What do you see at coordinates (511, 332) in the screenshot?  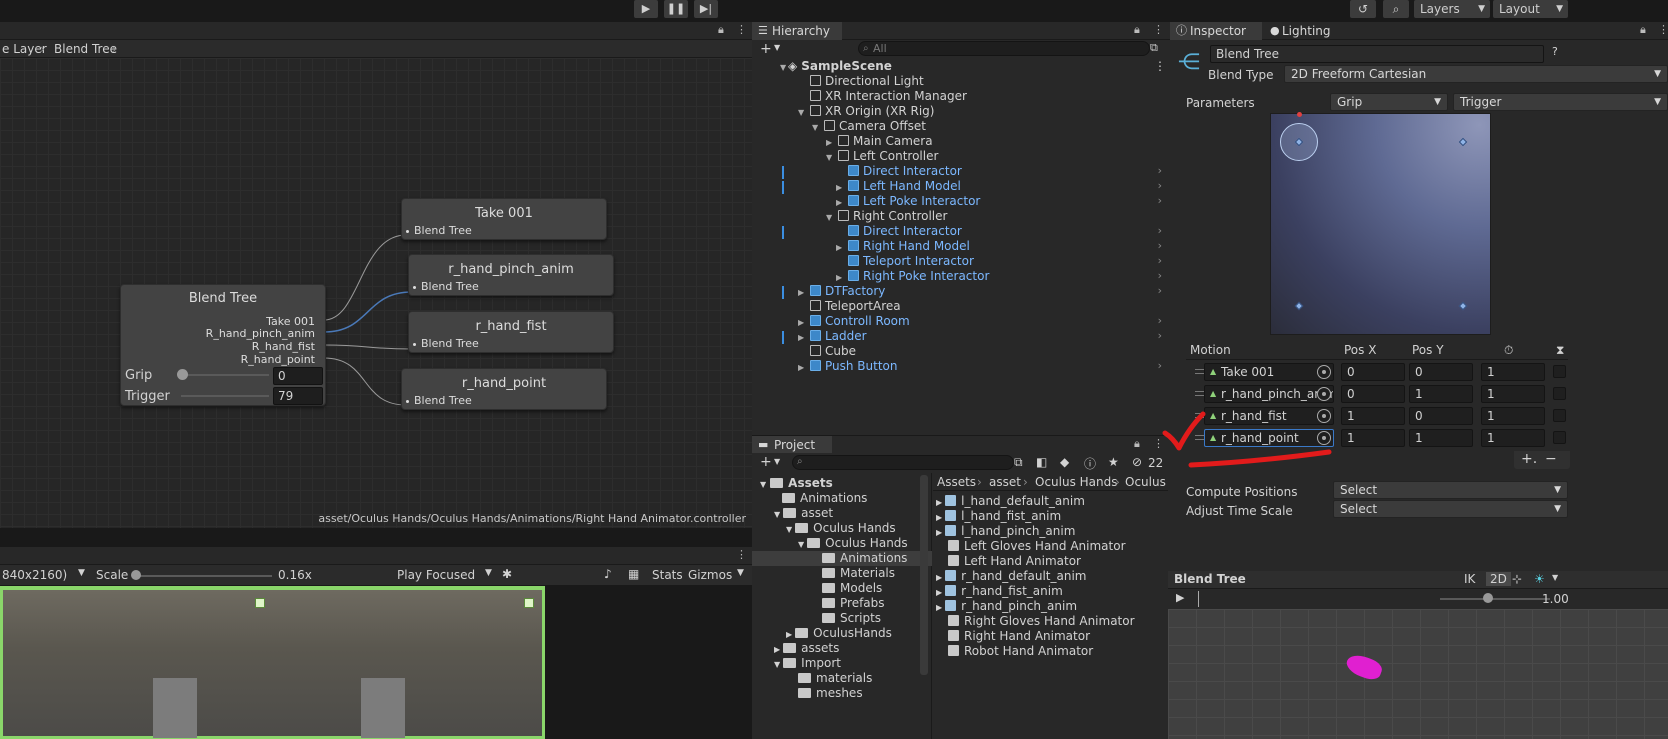 I see `motion-node-fist: r_hand_fist Blend Tree` at bounding box center [511, 332].